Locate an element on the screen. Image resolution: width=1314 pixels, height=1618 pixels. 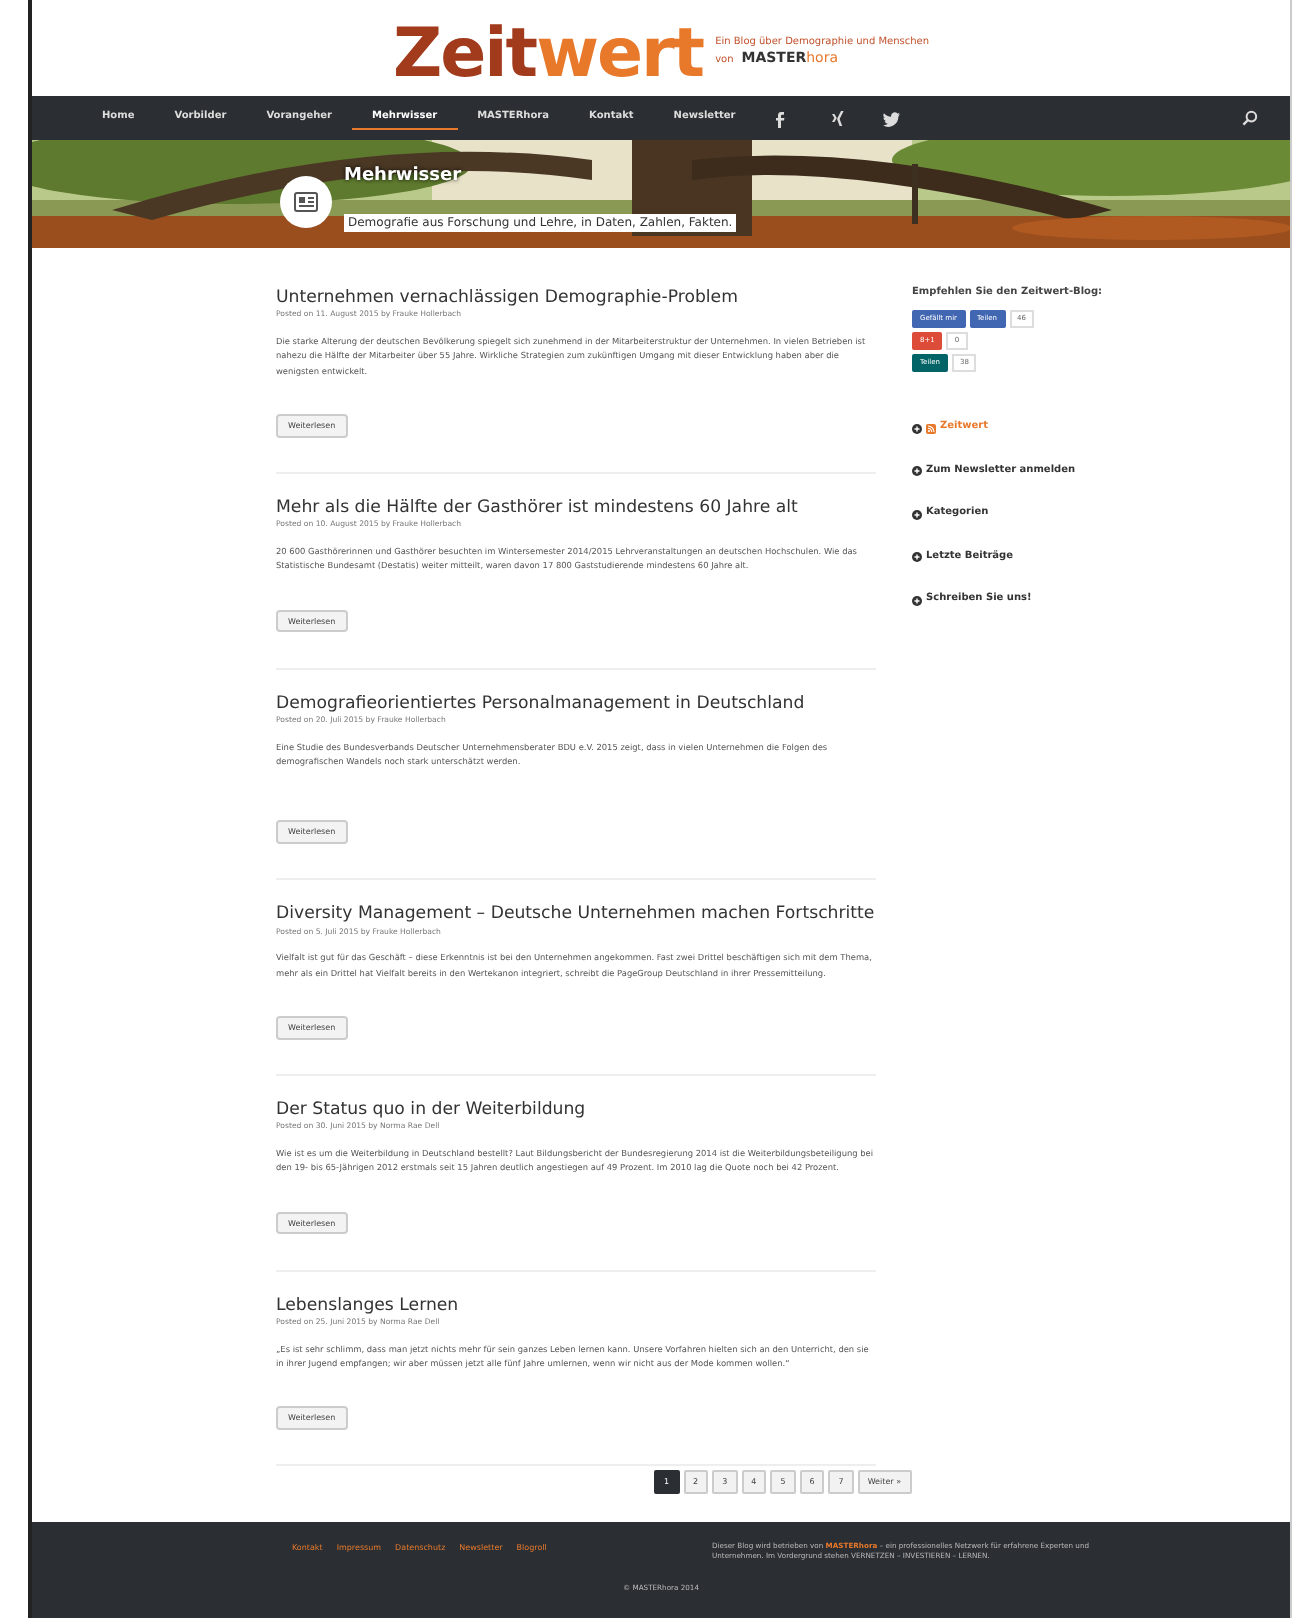
logo: Zeitwert is located at coordinates (548, 54).